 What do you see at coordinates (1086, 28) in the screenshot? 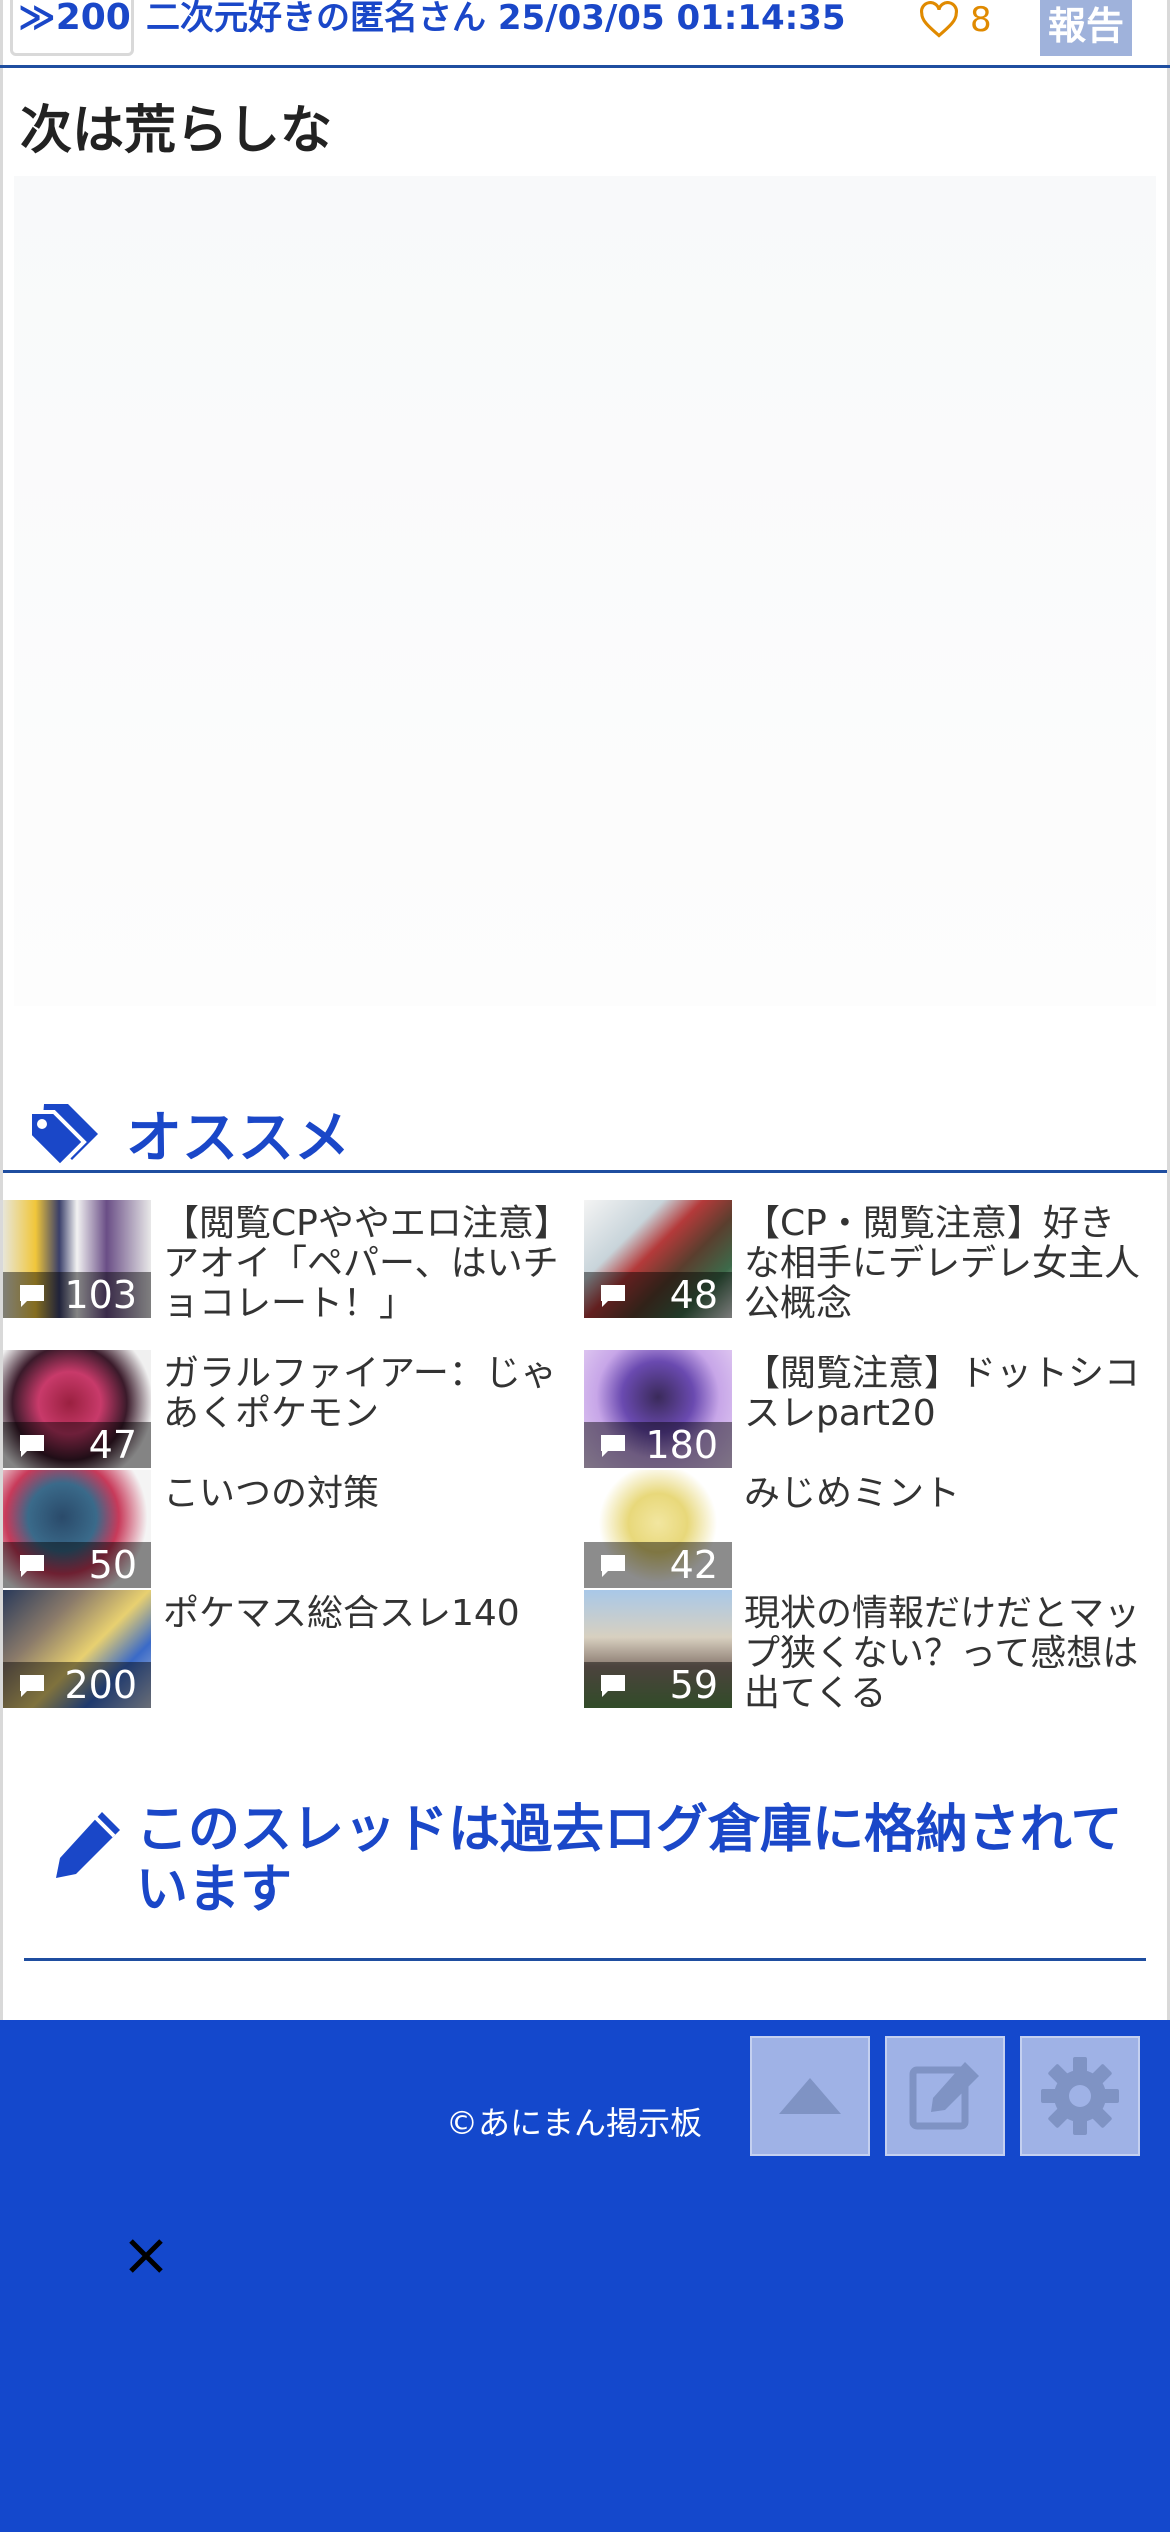
I see `report-button: 報告` at bounding box center [1086, 28].